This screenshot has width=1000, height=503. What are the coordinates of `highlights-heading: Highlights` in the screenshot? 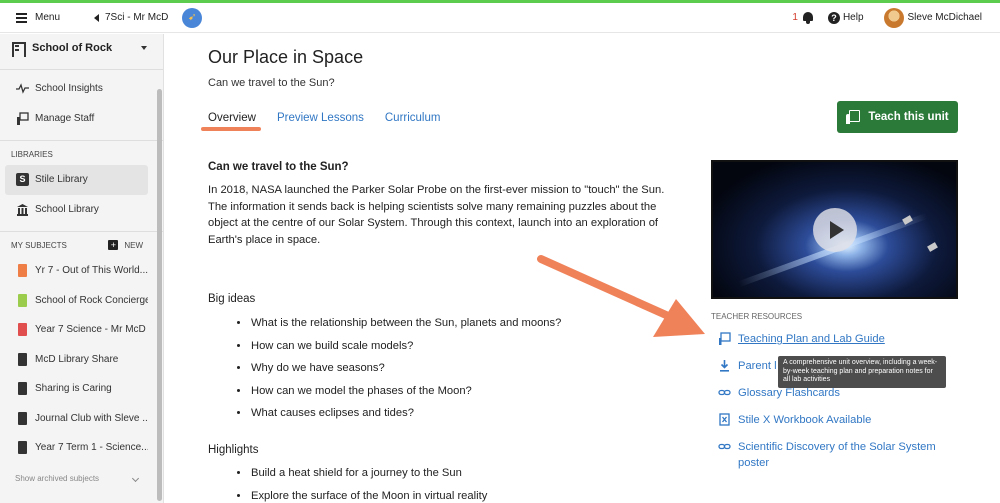 It's located at (233, 450).